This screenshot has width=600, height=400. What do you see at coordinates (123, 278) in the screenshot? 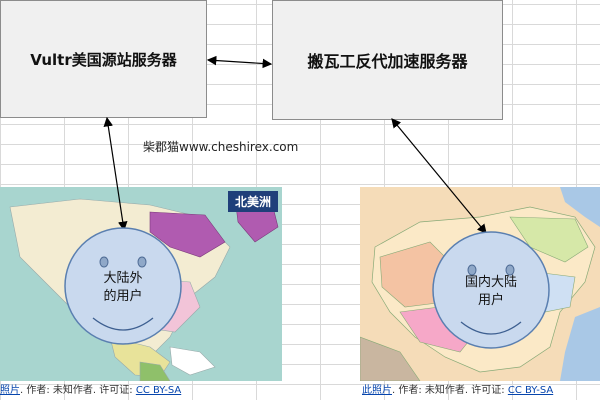
I see `overseas-user-label-line1: 大陆外` at bounding box center [123, 278].